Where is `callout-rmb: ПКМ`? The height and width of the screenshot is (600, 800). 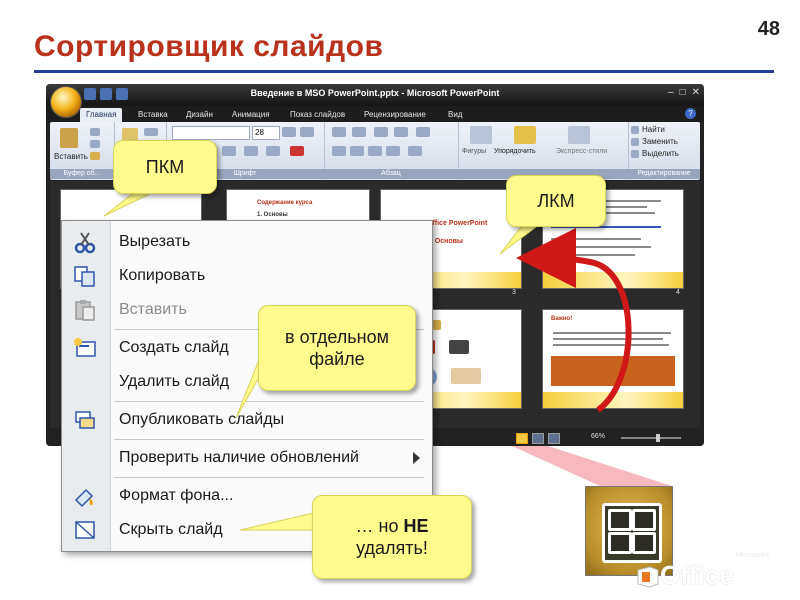 callout-rmb: ПКМ is located at coordinates (165, 167).